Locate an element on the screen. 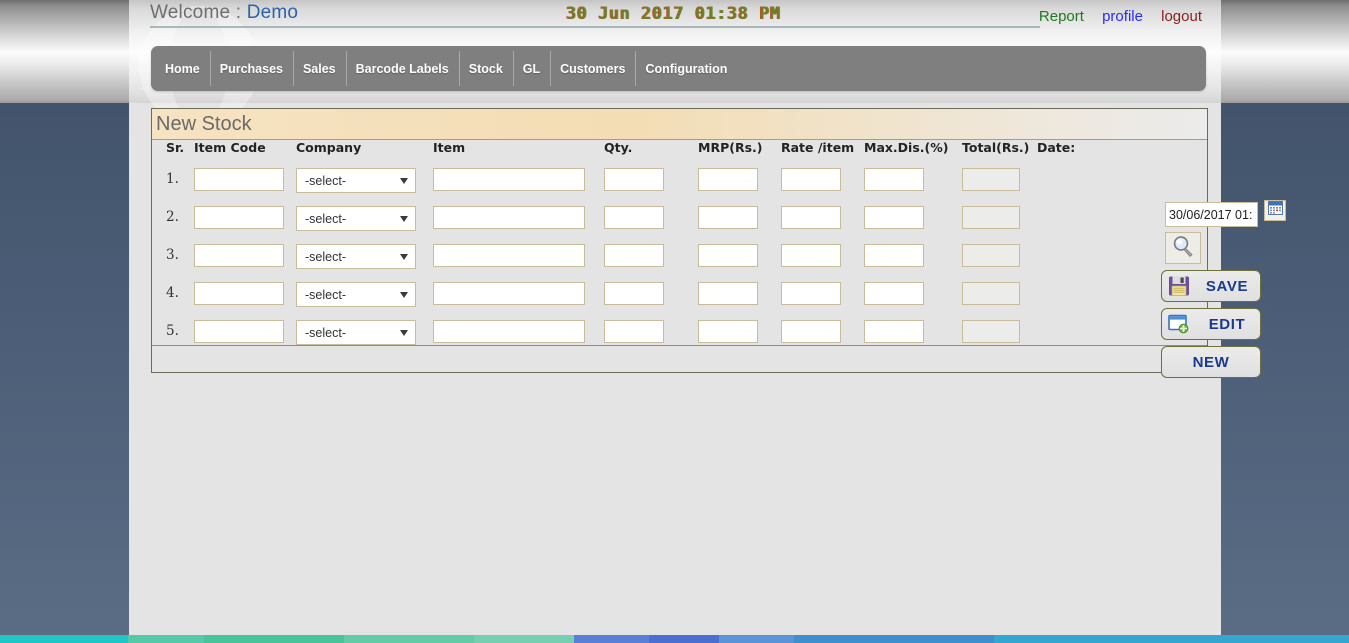 The width and height of the screenshot is (1349, 643). nav-item-purchases: Purchases is located at coordinates (251, 68).